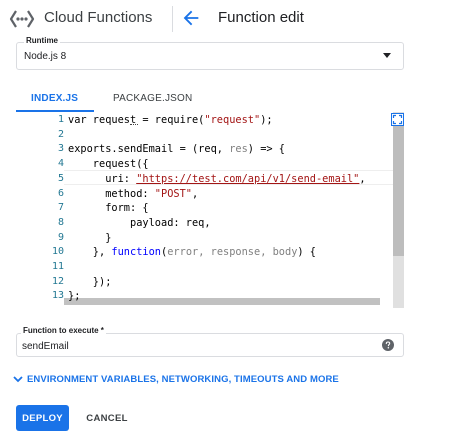 Image resolution: width=474 pixels, height=439 pixels. Describe the element at coordinates (210, 56) in the screenshot. I see `runtime-select` at that location.